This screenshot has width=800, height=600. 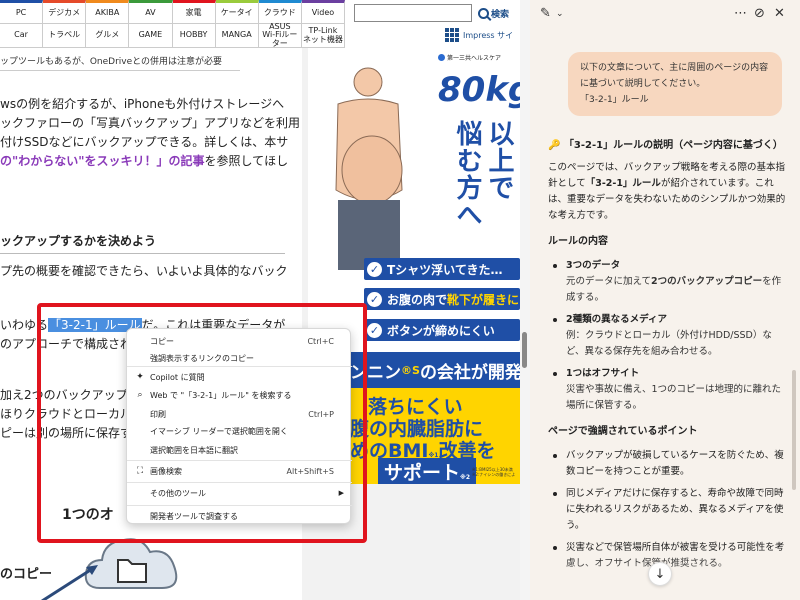 I want to click on nav-item: 家電, so click(x=194, y=12).